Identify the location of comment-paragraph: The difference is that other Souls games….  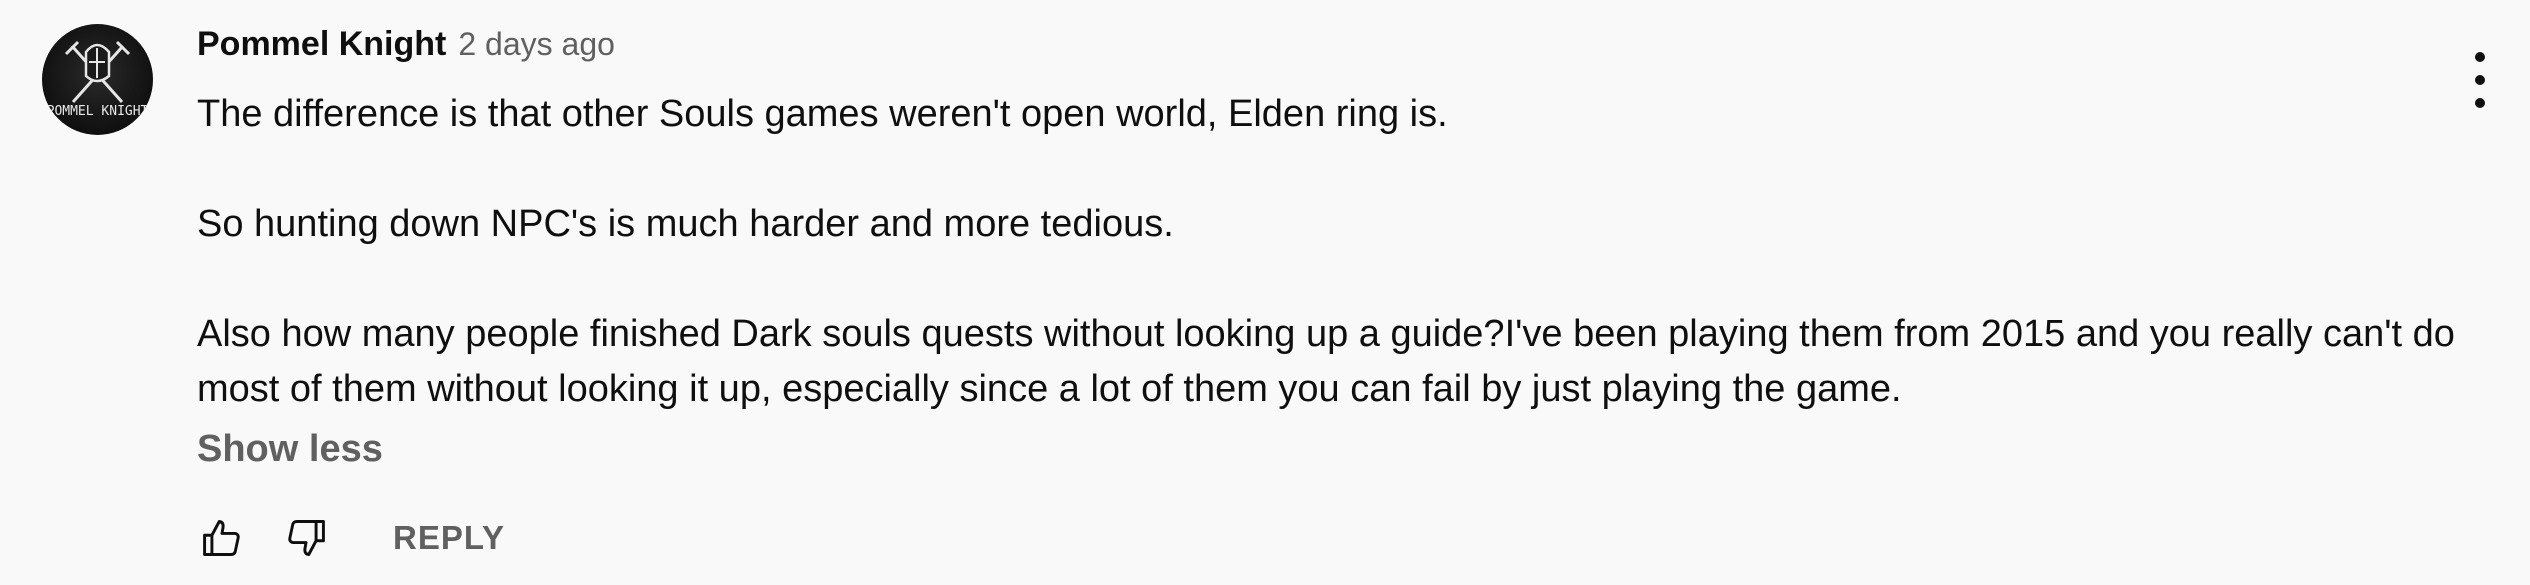
(822, 114).